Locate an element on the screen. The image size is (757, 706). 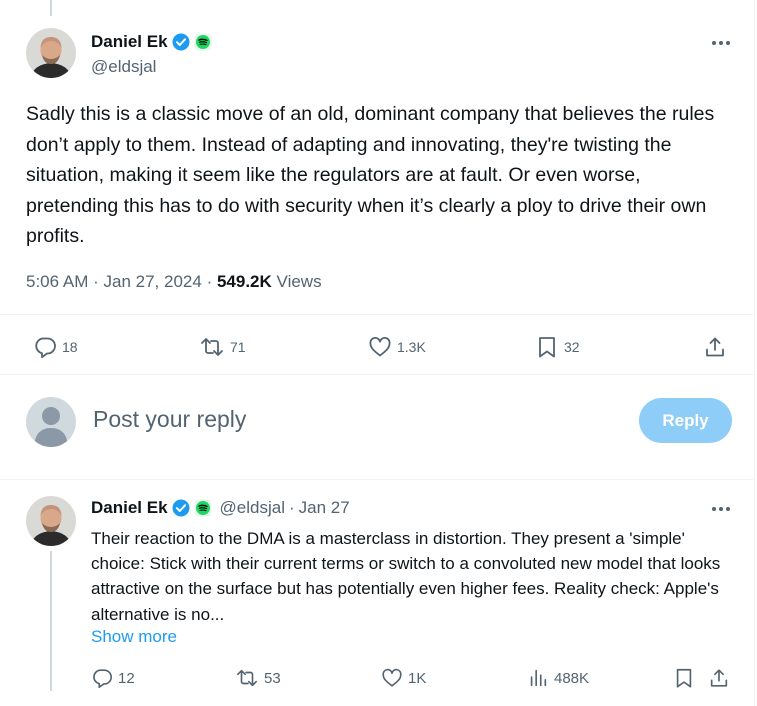
repost-action: 53 is located at coordinates (258, 678).